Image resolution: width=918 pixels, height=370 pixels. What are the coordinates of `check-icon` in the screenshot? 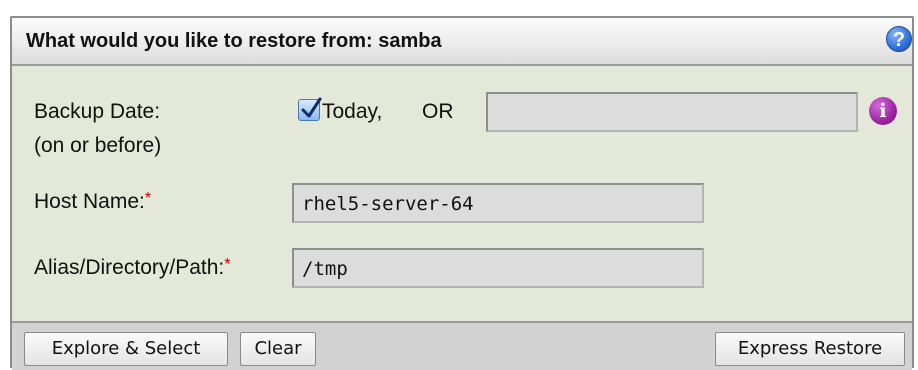 It's located at (311, 107).